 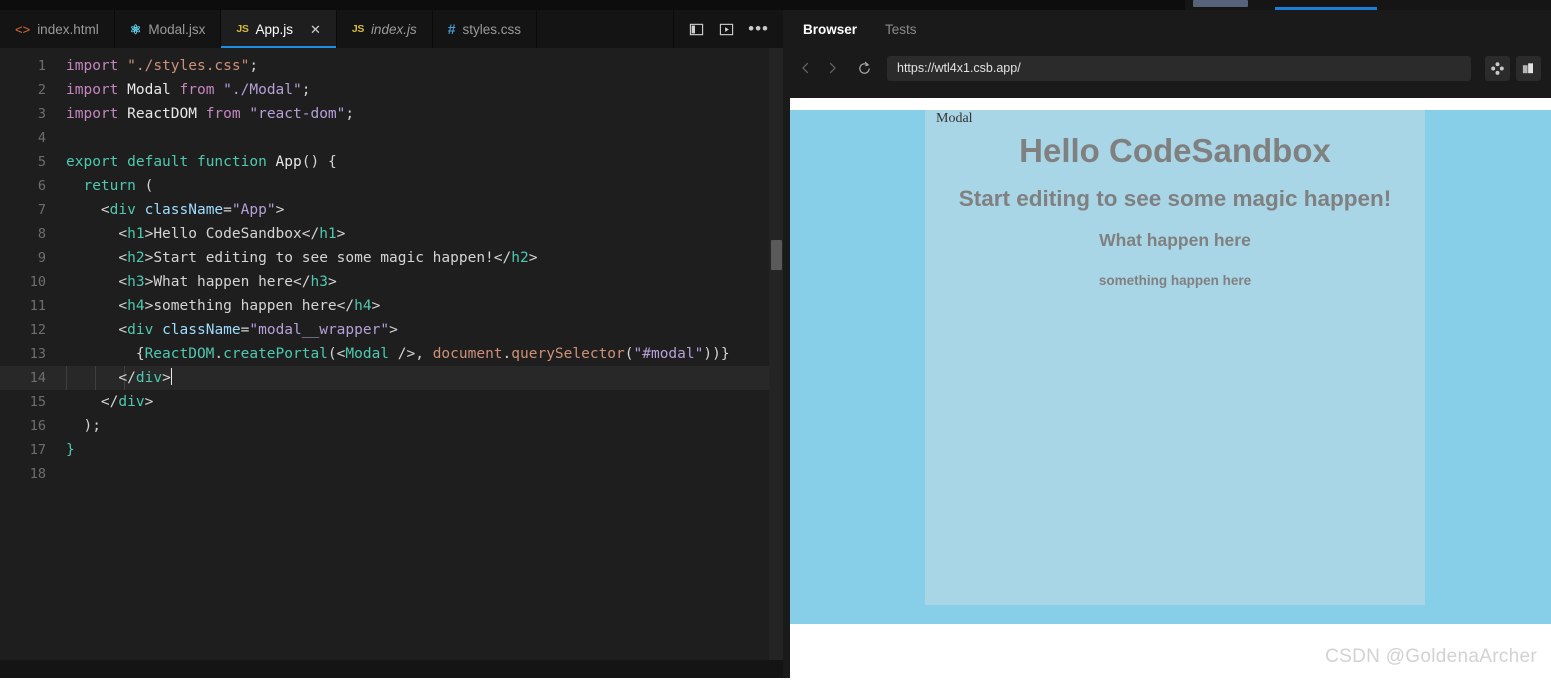 I want to click on code-line: 8 <h1>Hello CodeSandbox</h1>, so click(x=391, y=234).